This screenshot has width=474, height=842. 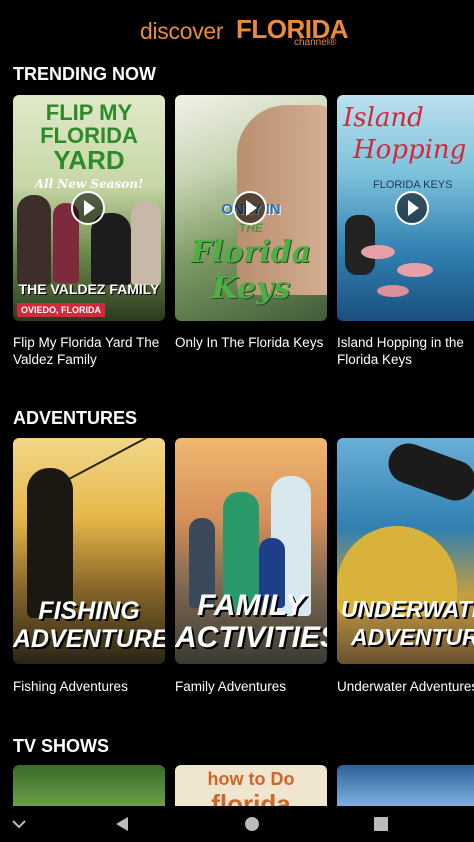 I want to click on card-art-line1: FISHING, so click(x=89, y=611).